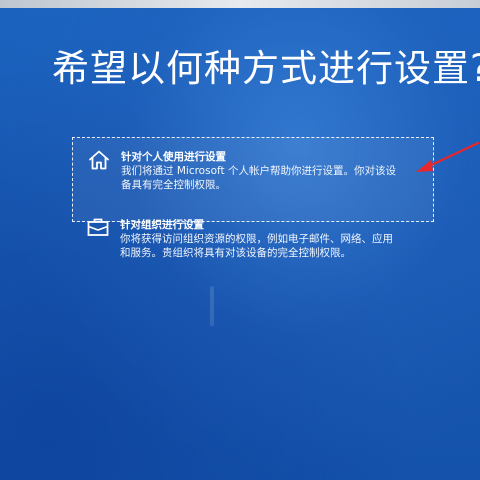 The image size is (480, 480). What do you see at coordinates (258, 171) in the screenshot?
I see `option-personal-desc-line: 我们将通过 Microsoft 个人帐户帮助你进行设置。你对该设` at bounding box center [258, 171].